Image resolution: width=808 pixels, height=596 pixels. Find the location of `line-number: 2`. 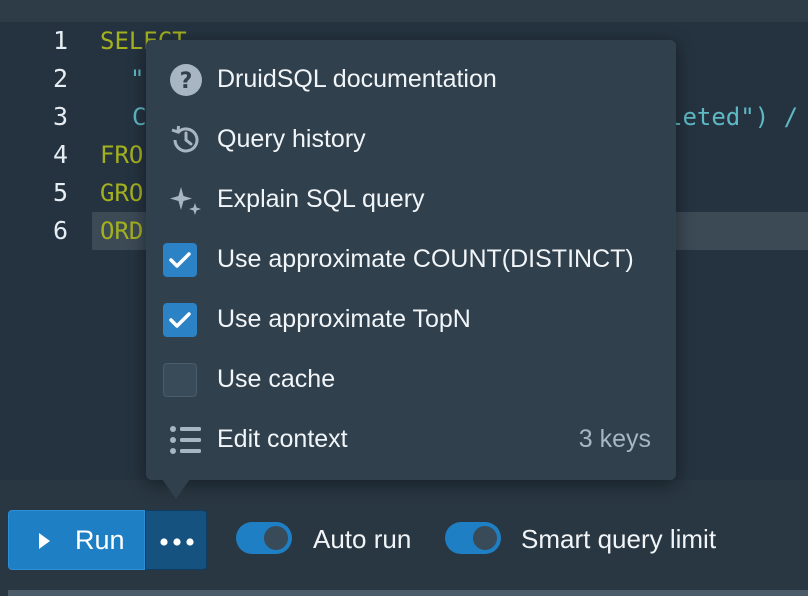

line-number: 2 is located at coordinates (60, 78).